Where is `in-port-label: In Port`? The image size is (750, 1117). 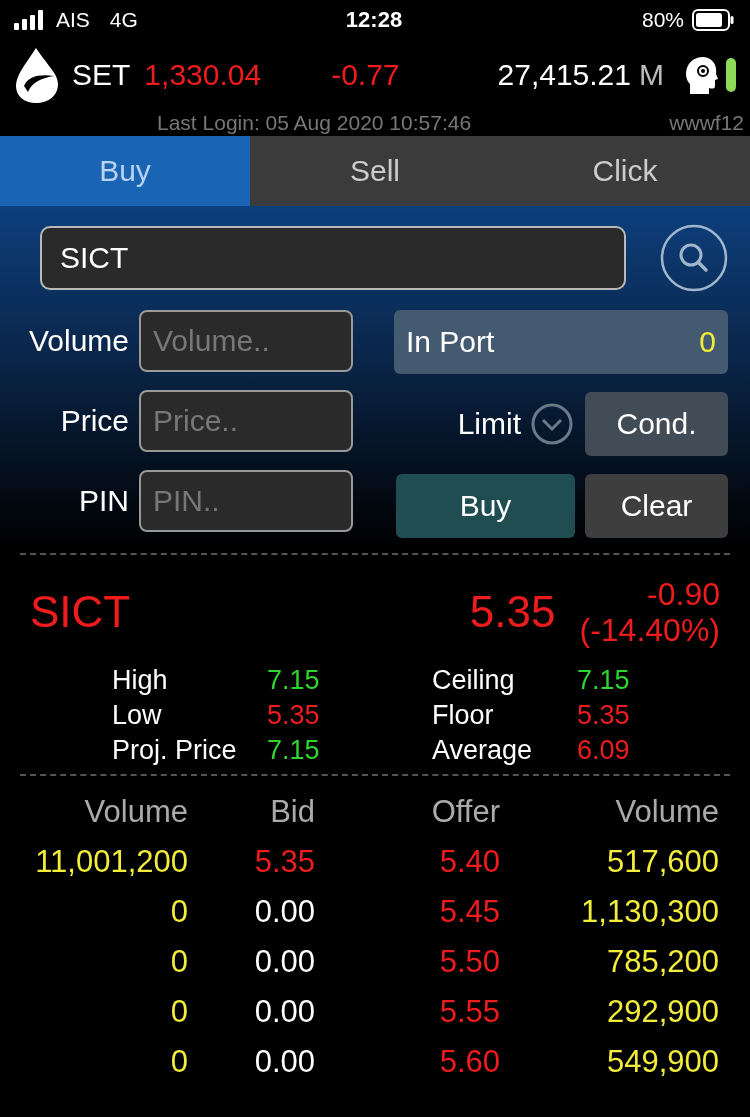 in-port-label: In Port is located at coordinates (450, 342).